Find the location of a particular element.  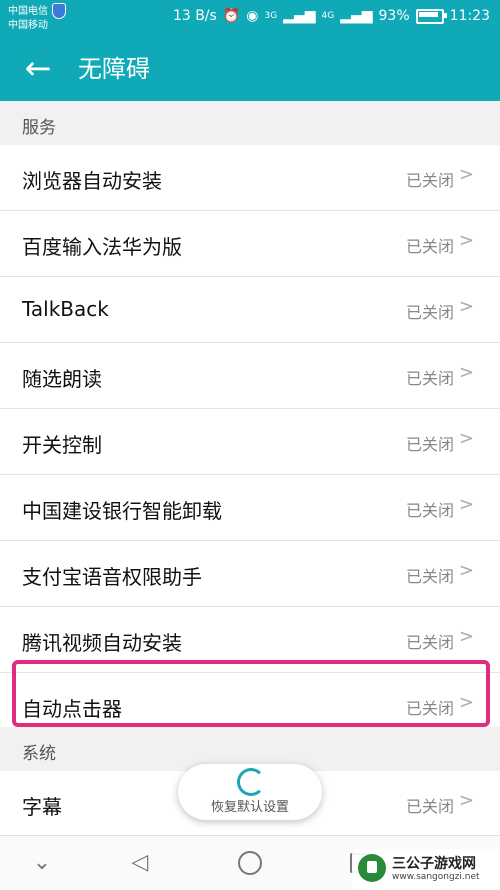

reset-label: 恢复默认设置 is located at coordinates (249, 807).